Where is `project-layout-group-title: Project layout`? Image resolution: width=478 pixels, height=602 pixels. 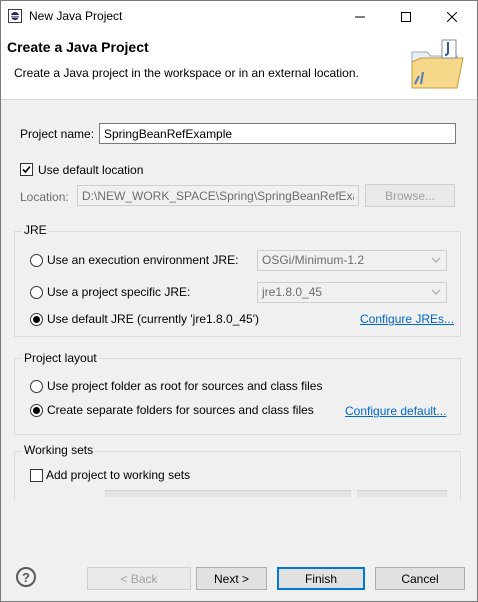 project-layout-group-title: Project layout is located at coordinates (60, 358).